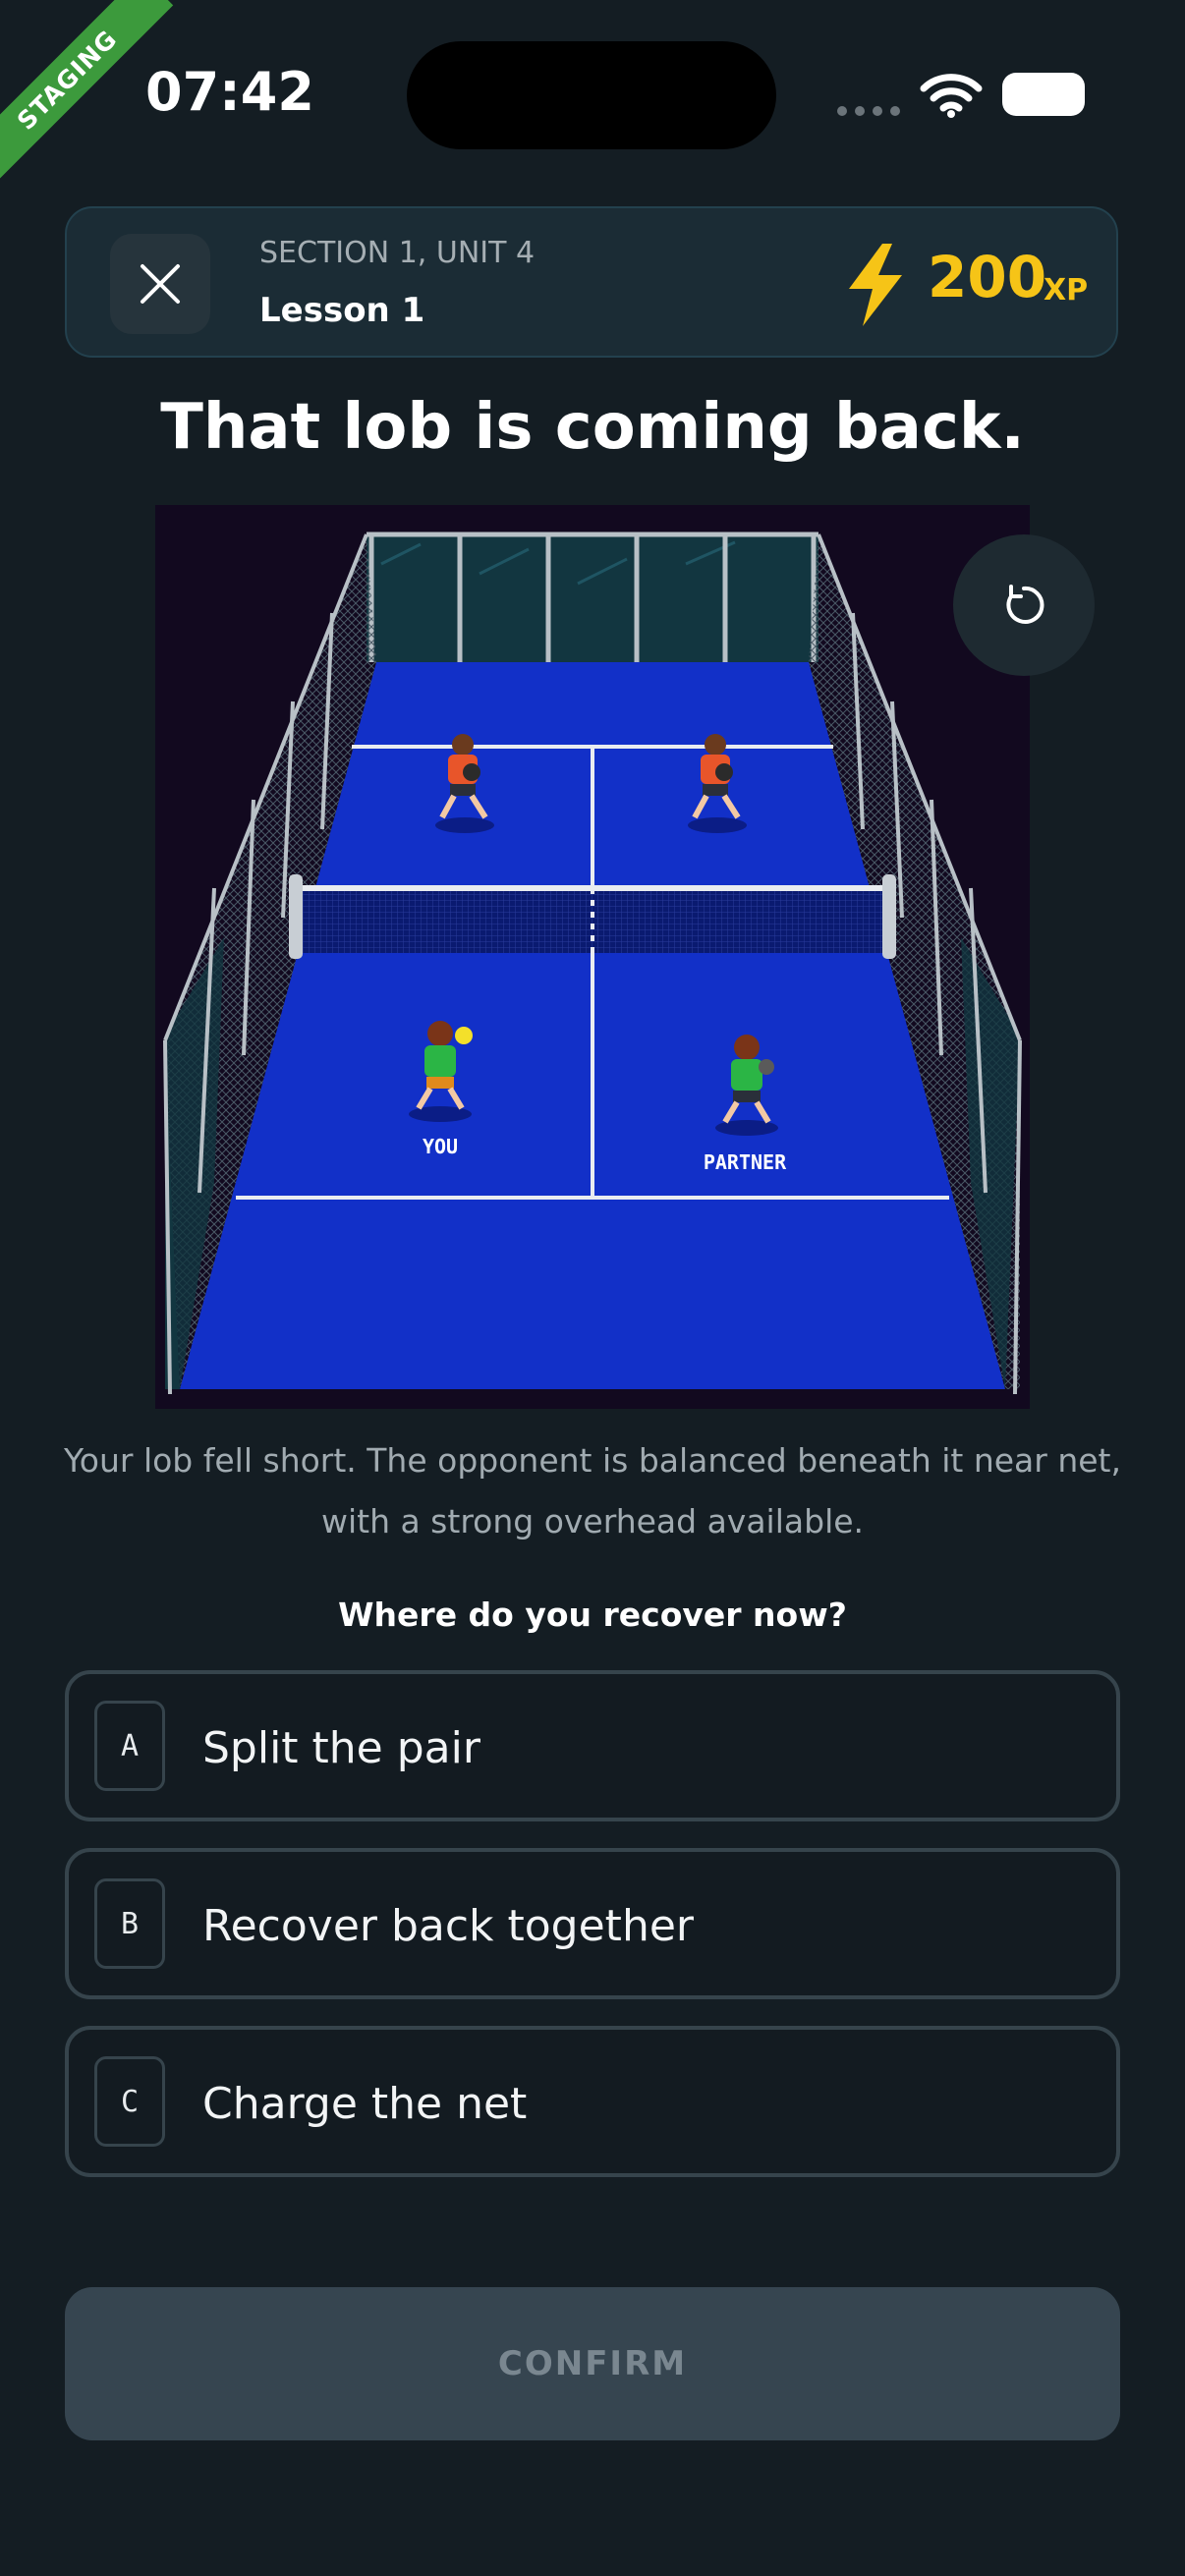 Image resolution: width=1185 pixels, height=2576 pixels. Describe the element at coordinates (365, 2104) in the screenshot. I see `option-label: Charge the net` at that location.